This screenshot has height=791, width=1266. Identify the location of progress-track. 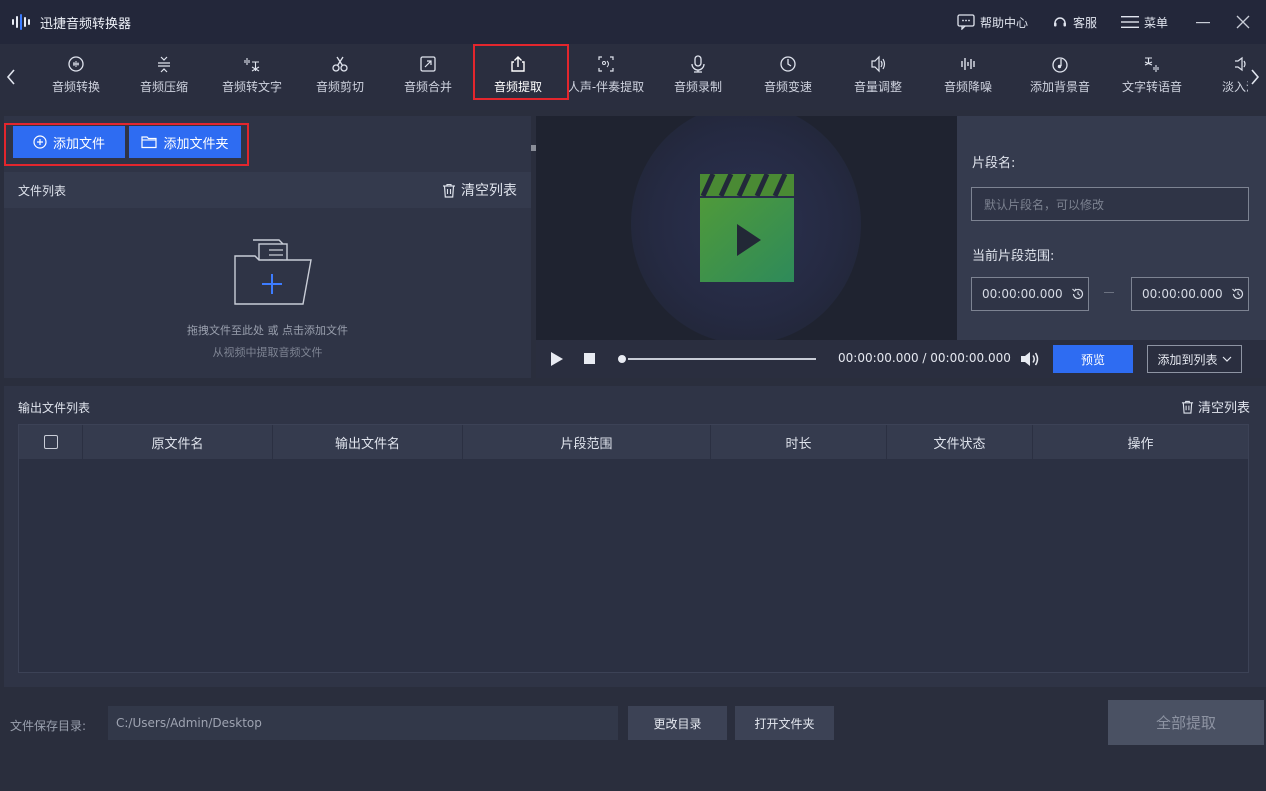
(718, 359).